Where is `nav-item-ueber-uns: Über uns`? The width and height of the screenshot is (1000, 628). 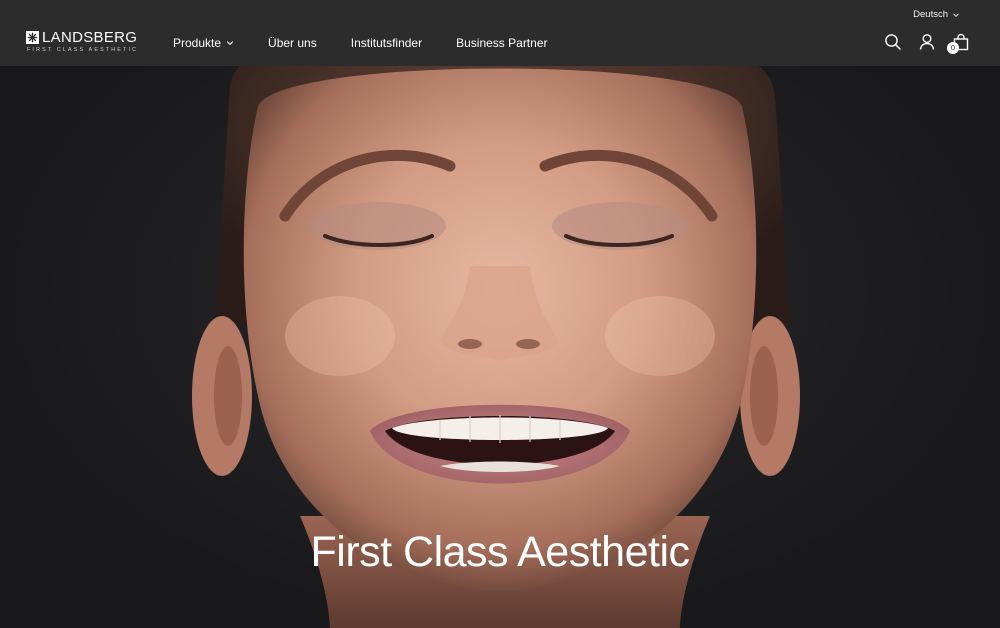
nav-item-ueber-uns: Über uns is located at coordinates (292, 43).